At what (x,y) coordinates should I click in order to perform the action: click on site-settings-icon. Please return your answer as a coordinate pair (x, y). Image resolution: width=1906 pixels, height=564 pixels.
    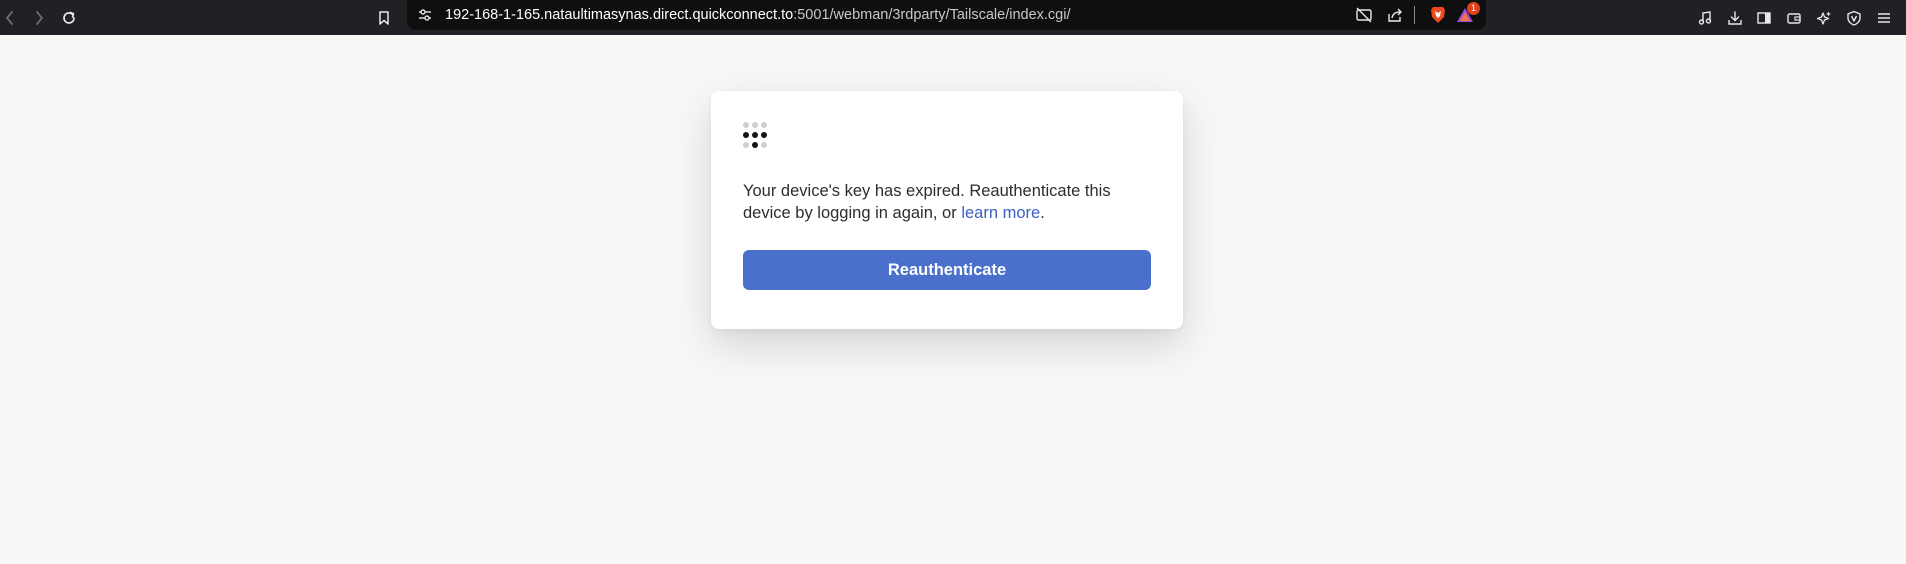
    Looking at the image, I should click on (425, 15).